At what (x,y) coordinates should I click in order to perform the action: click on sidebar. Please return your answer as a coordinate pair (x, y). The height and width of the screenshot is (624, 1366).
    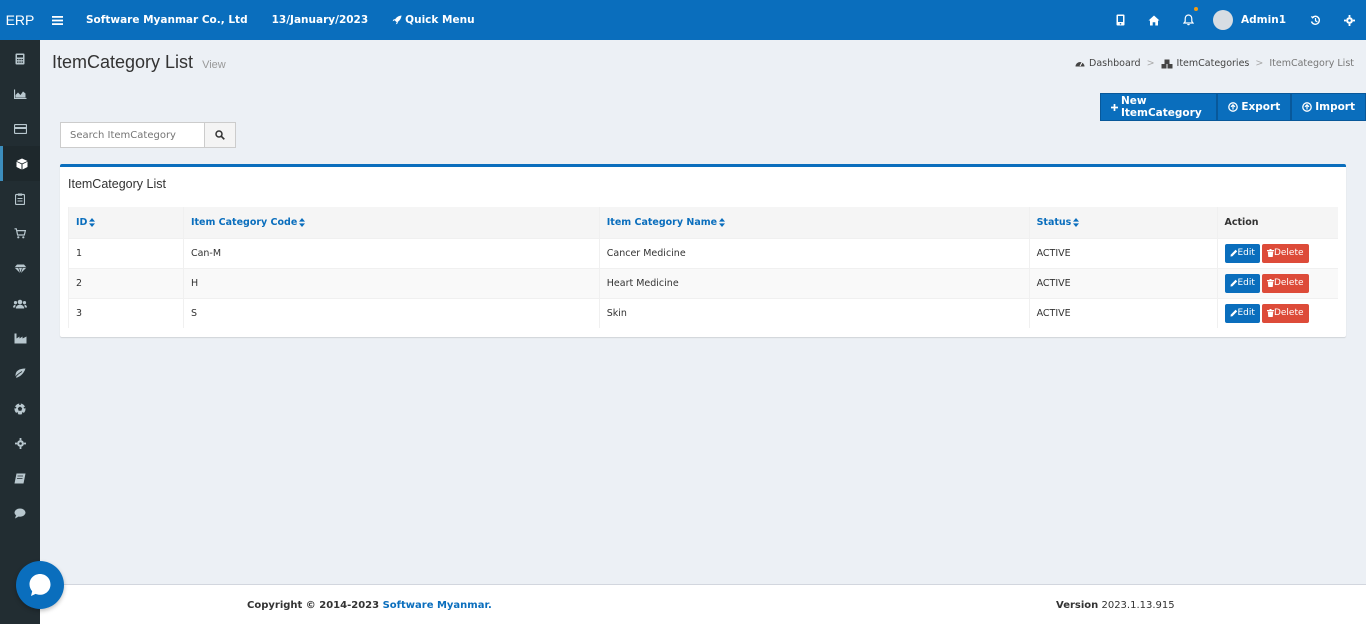
    Looking at the image, I should click on (20, 332).